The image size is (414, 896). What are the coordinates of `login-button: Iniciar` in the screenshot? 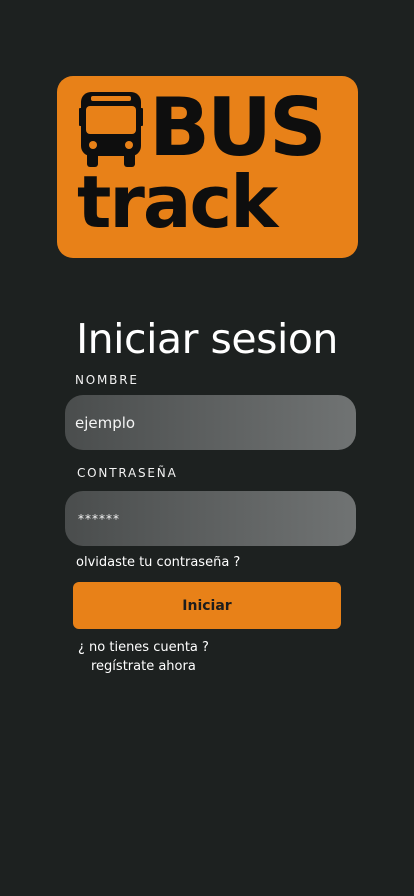 It's located at (207, 605).